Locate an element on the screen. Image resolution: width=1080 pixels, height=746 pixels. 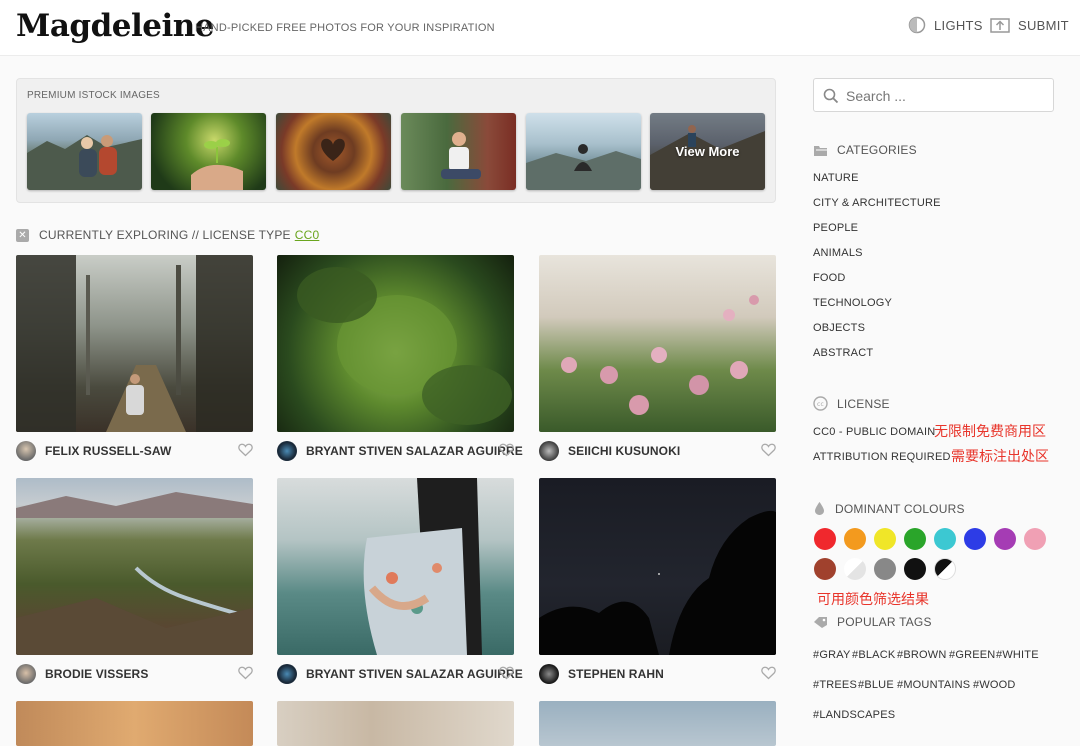
photo-row3-orange is located at coordinates (134, 723).